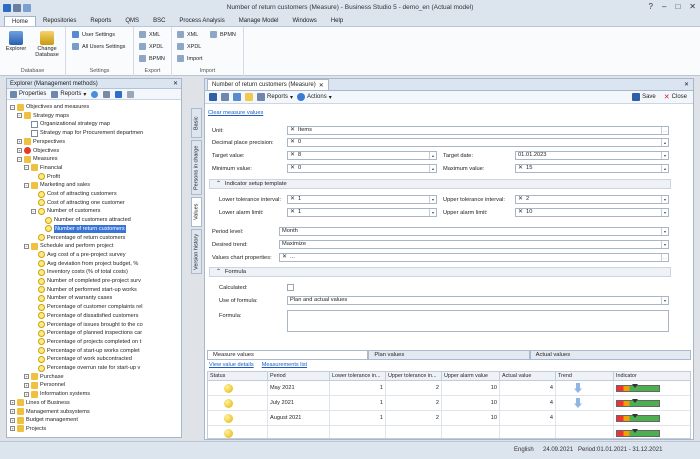 This screenshot has width=700, height=459. What do you see at coordinates (677, 6) in the screenshot?
I see `maximize-button: □` at bounding box center [677, 6].